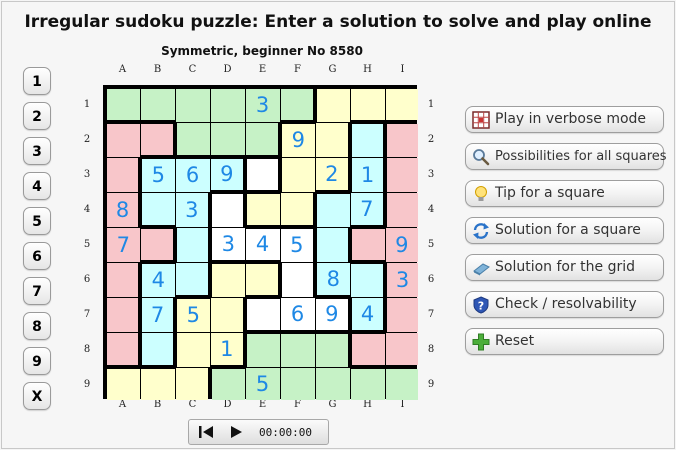 This screenshot has width=676, height=450. What do you see at coordinates (122, 209) in the screenshot?
I see `cell-a4: 8` at bounding box center [122, 209].